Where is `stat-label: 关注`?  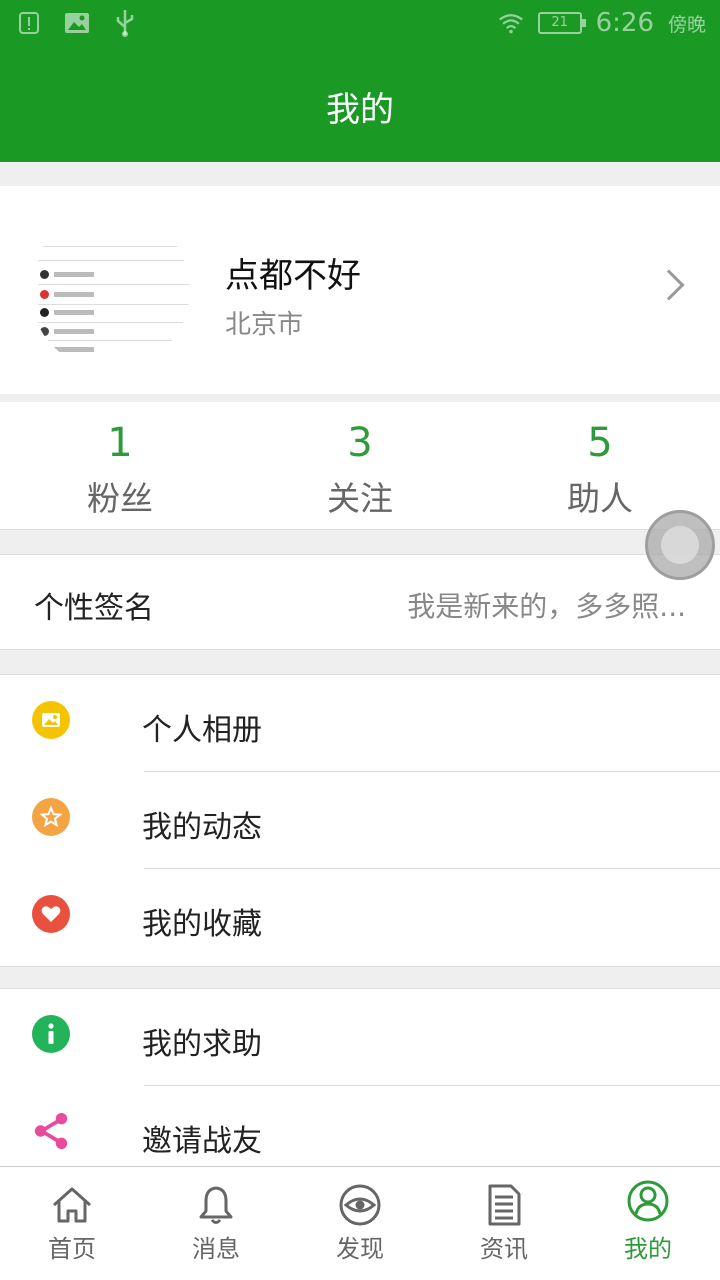
stat-label: 关注 is located at coordinates (360, 498).